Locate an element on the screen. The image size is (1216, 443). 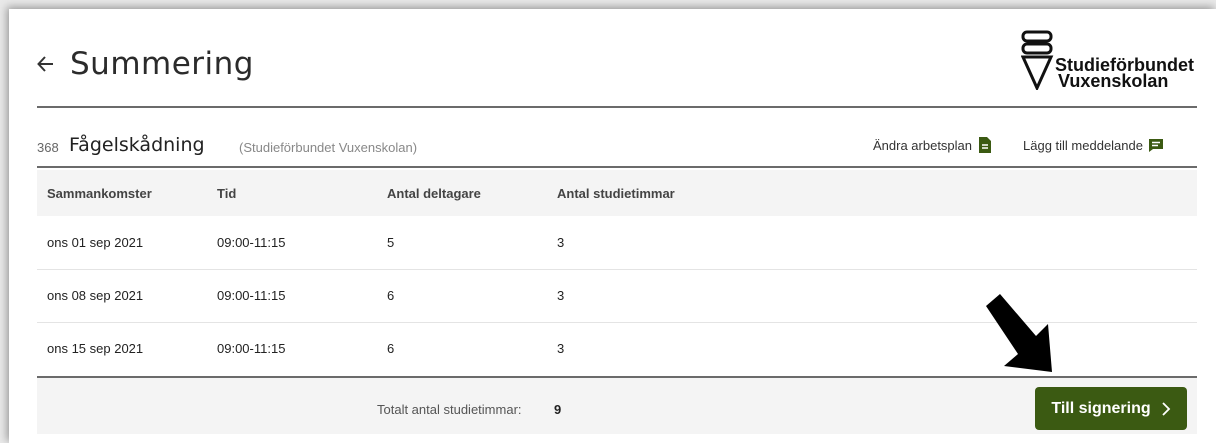
meeting-date: ons 01 sep 2021 is located at coordinates (95, 242).